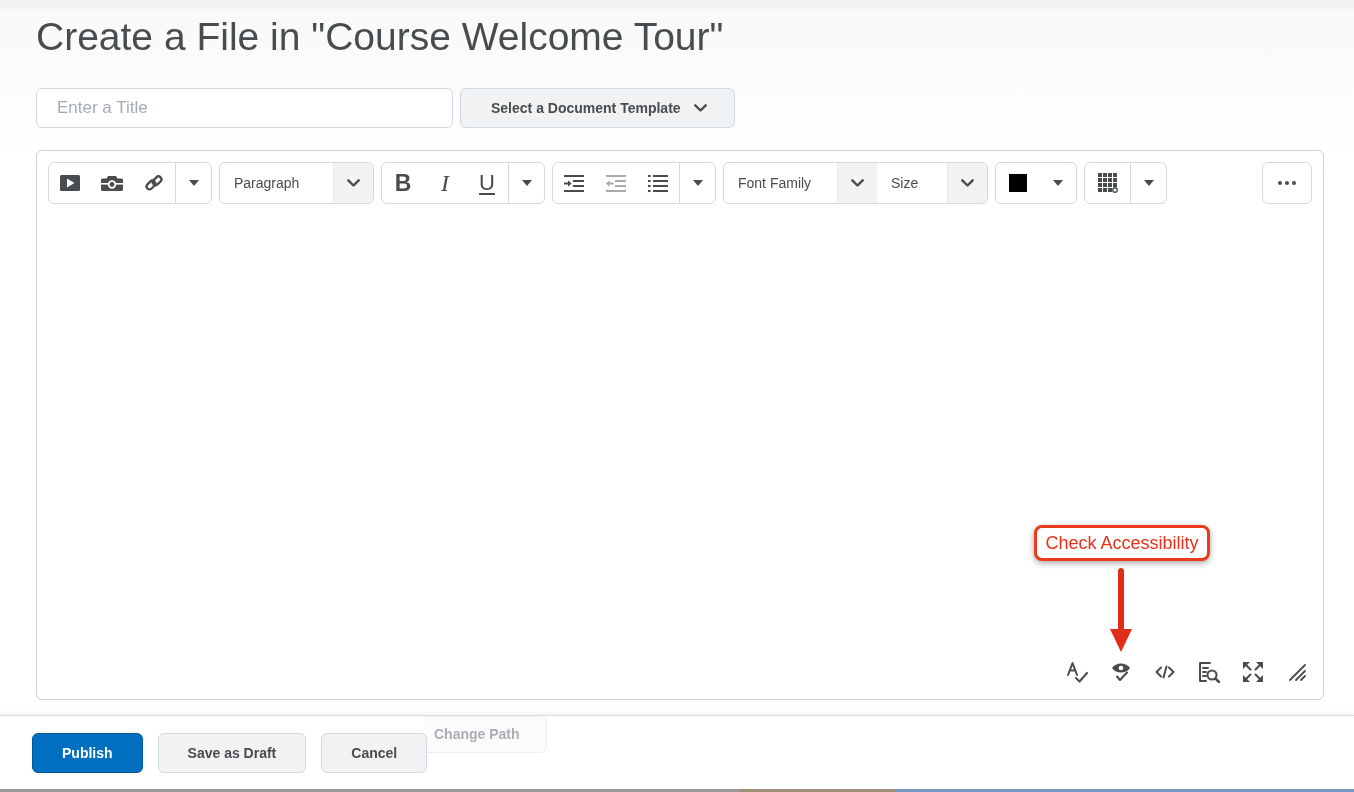 The width and height of the screenshot is (1354, 792). I want to click on fullscreen-icon, so click(1253, 672).